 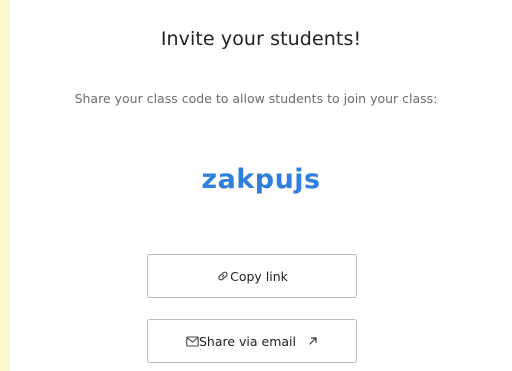 What do you see at coordinates (192, 341) in the screenshot?
I see `envelope-icon` at bounding box center [192, 341].